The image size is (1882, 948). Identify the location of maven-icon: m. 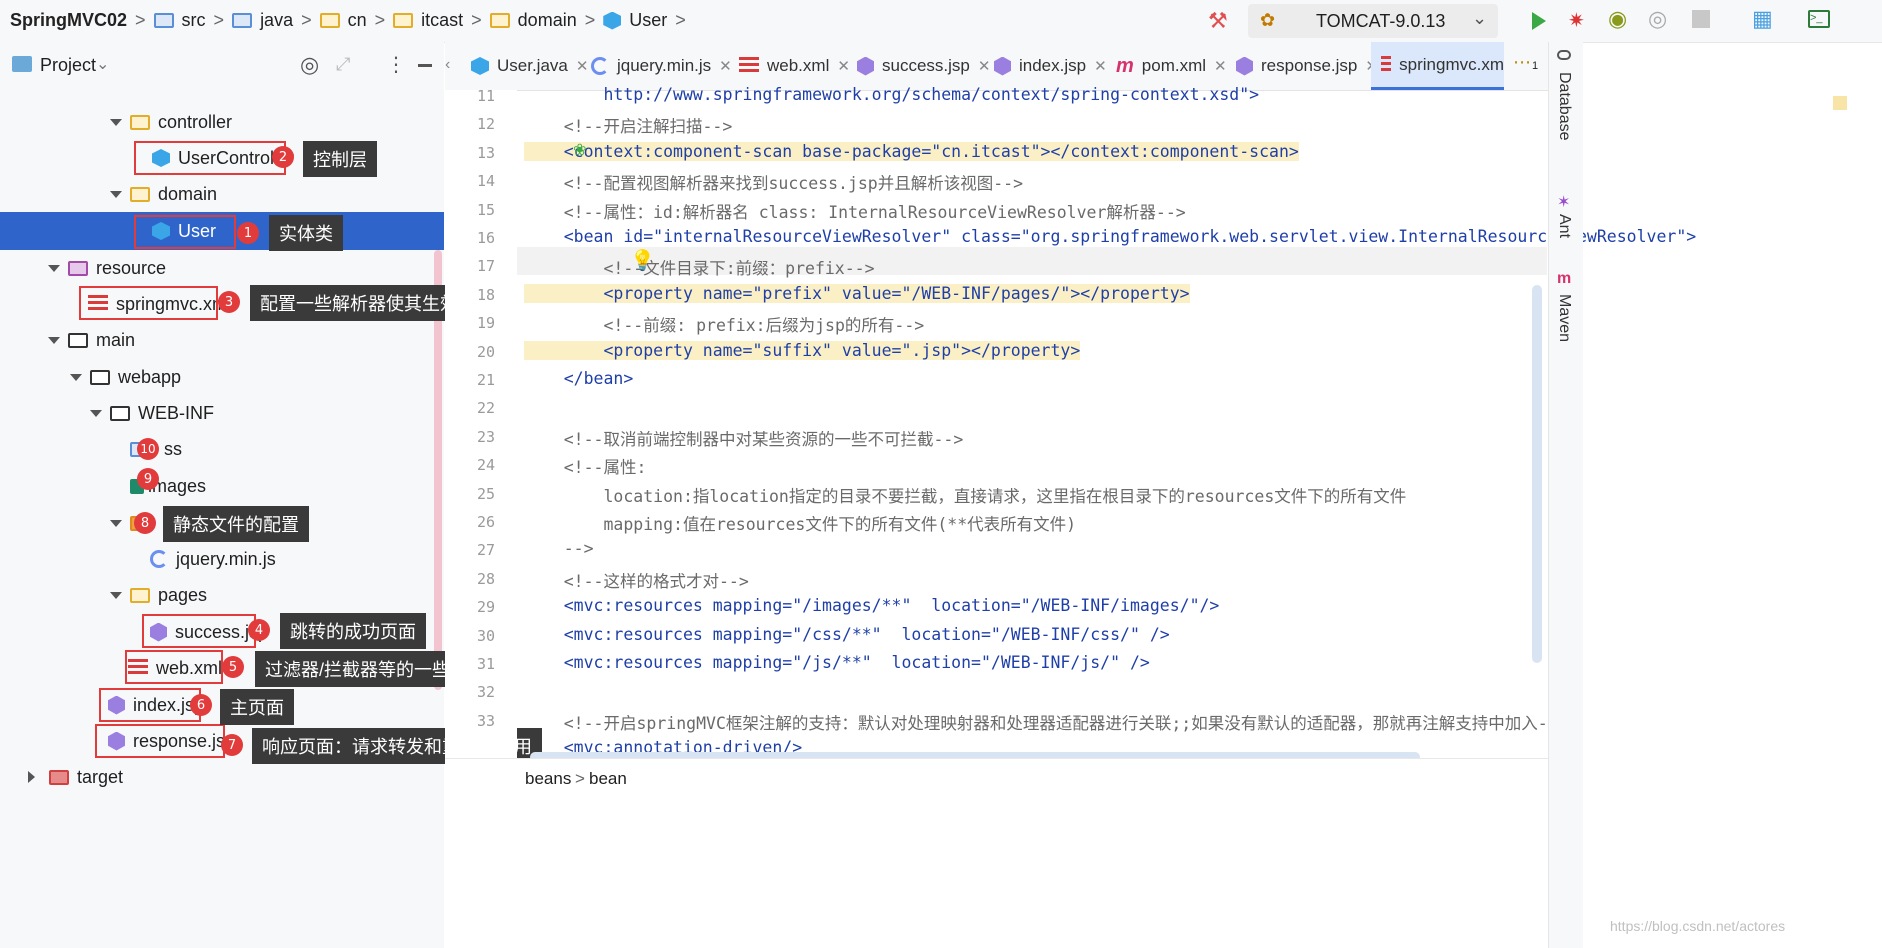
(1125, 65).